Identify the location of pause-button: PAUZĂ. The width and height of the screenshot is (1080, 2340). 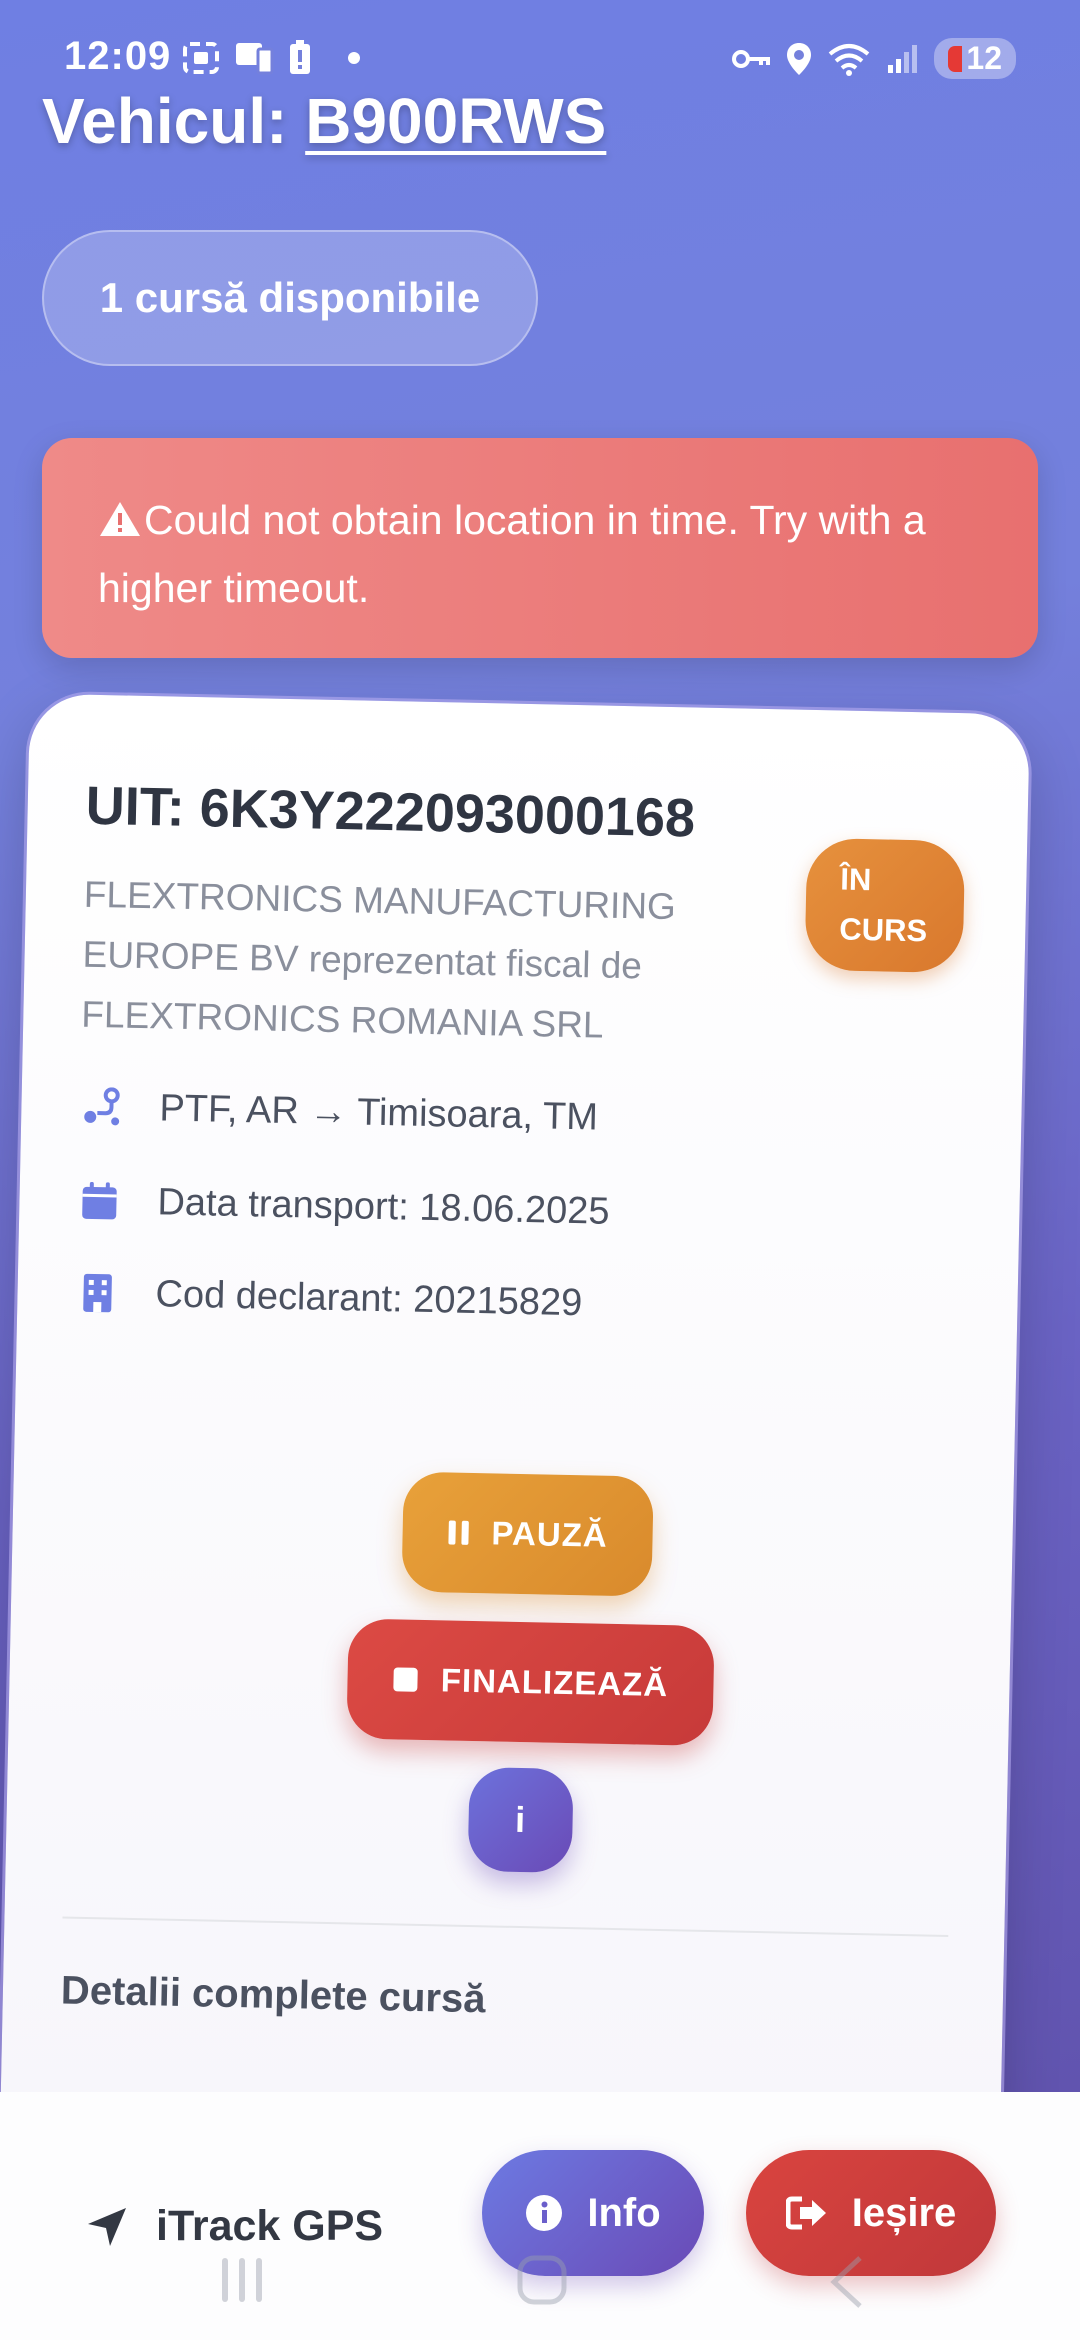
(527, 1534).